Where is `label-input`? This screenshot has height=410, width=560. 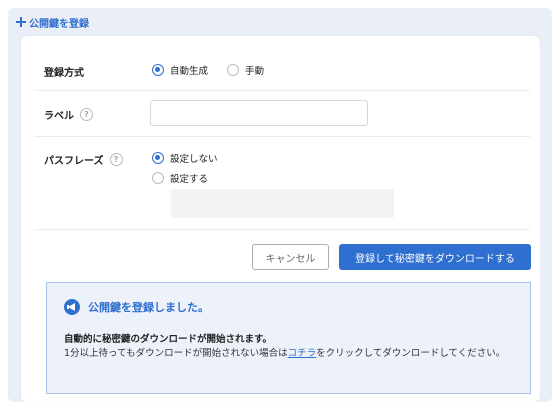 label-input is located at coordinates (259, 113).